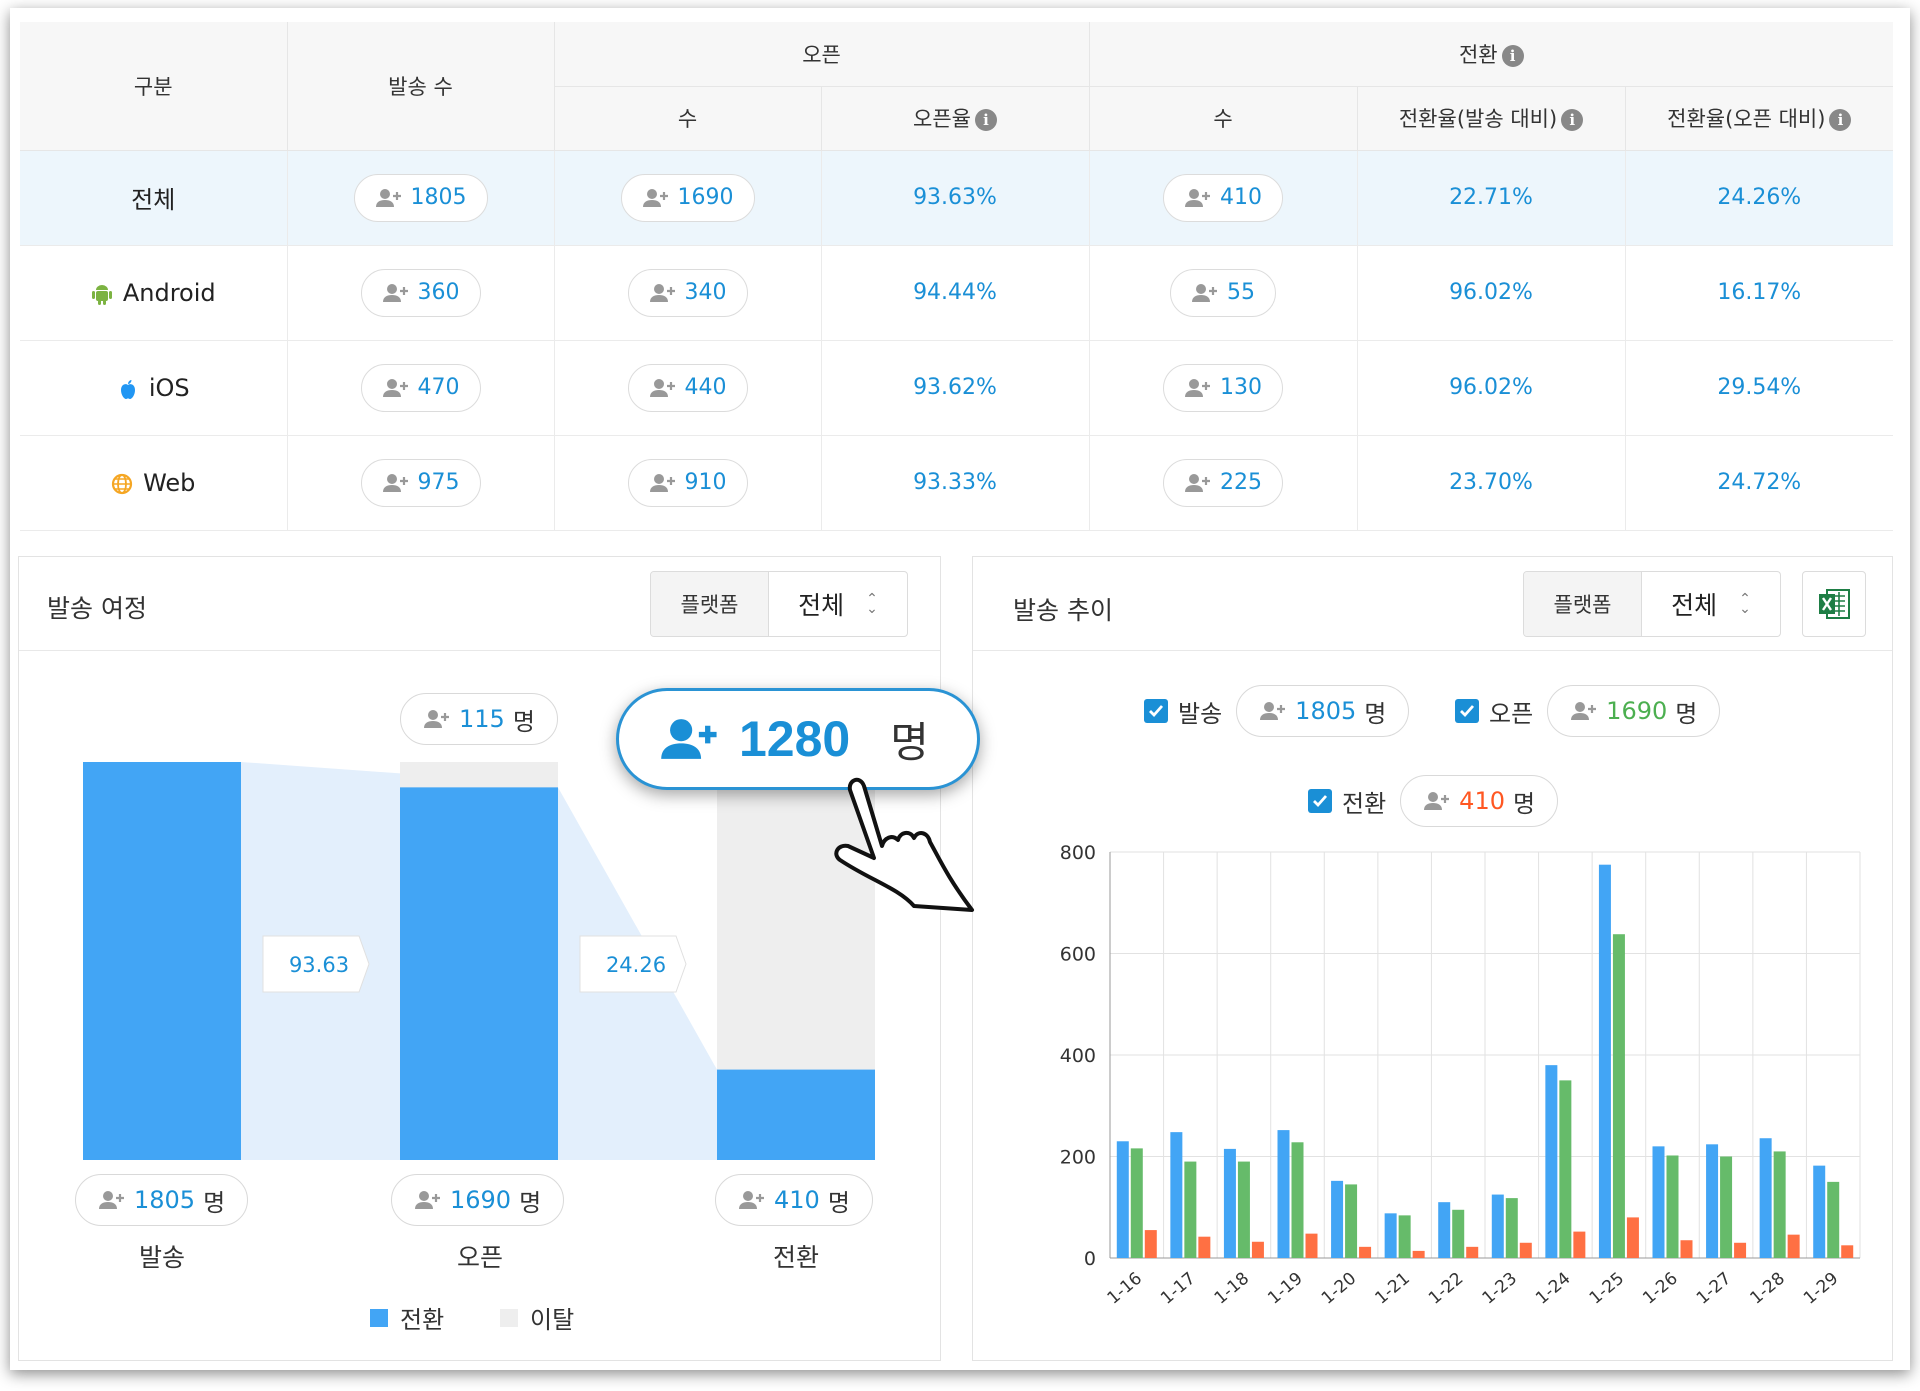 The image size is (1920, 1391). What do you see at coordinates (636, 965) in the screenshot?
I see `rate-arrow-label: 24.26` at bounding box center [636, 965].